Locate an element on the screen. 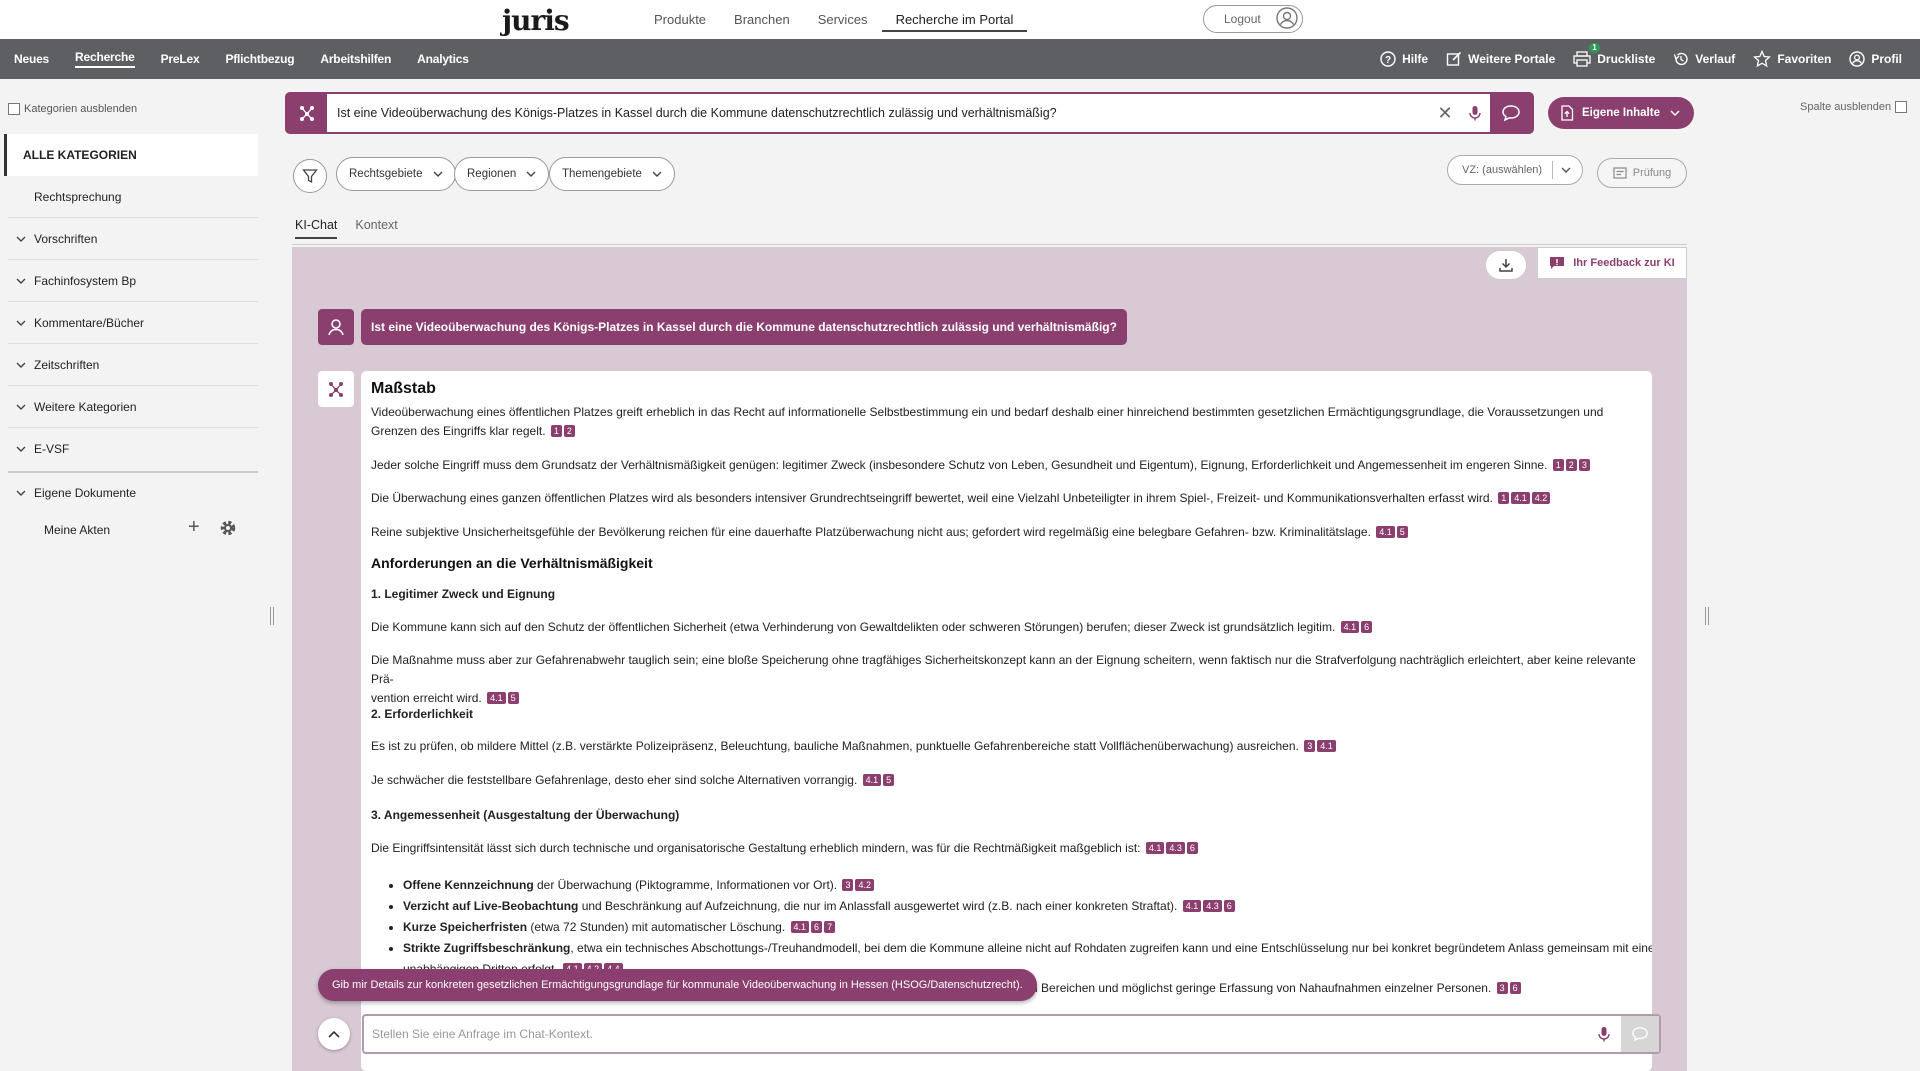  ai-network-icon is located at coordinates (307, 113).